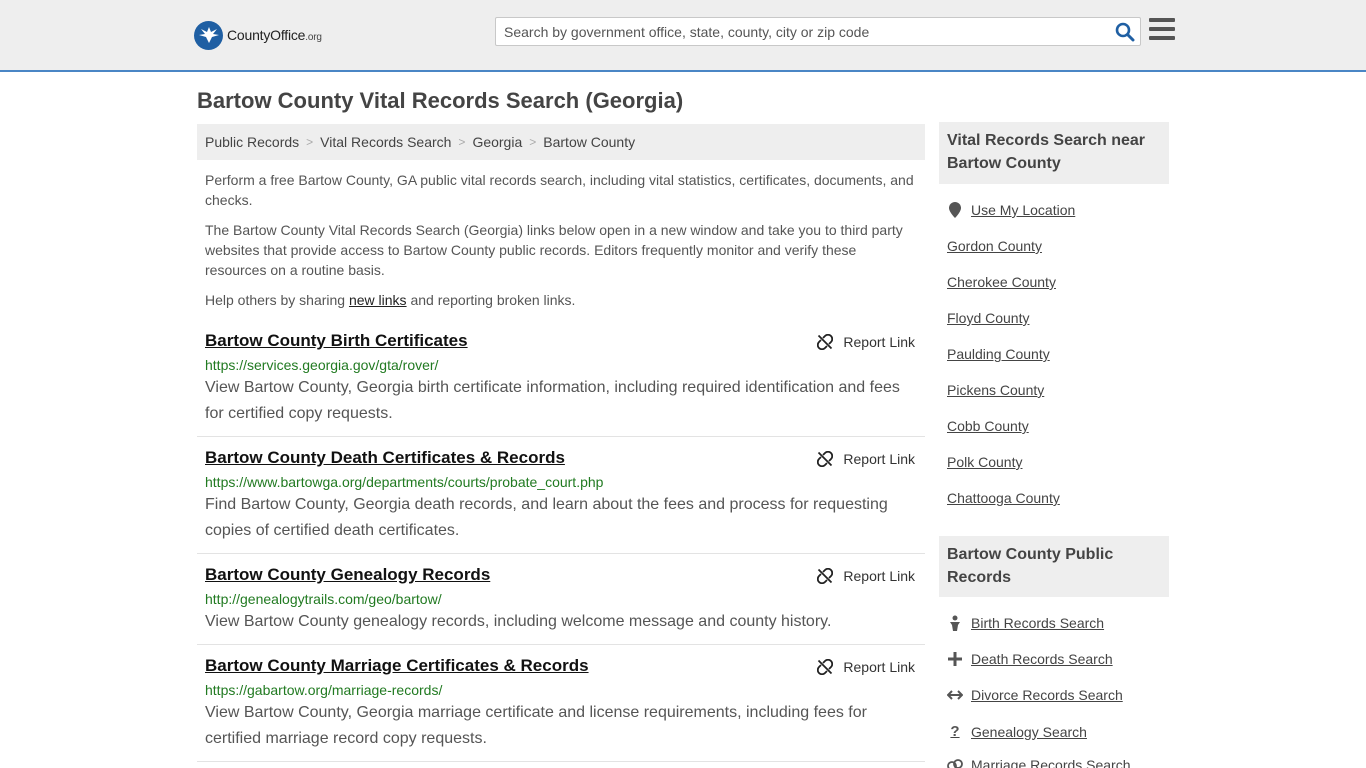  Describe the element at coordinates (589, 142) in the screenshot. I see `breadcrumb-bartow-county: Bartow County` at that location.